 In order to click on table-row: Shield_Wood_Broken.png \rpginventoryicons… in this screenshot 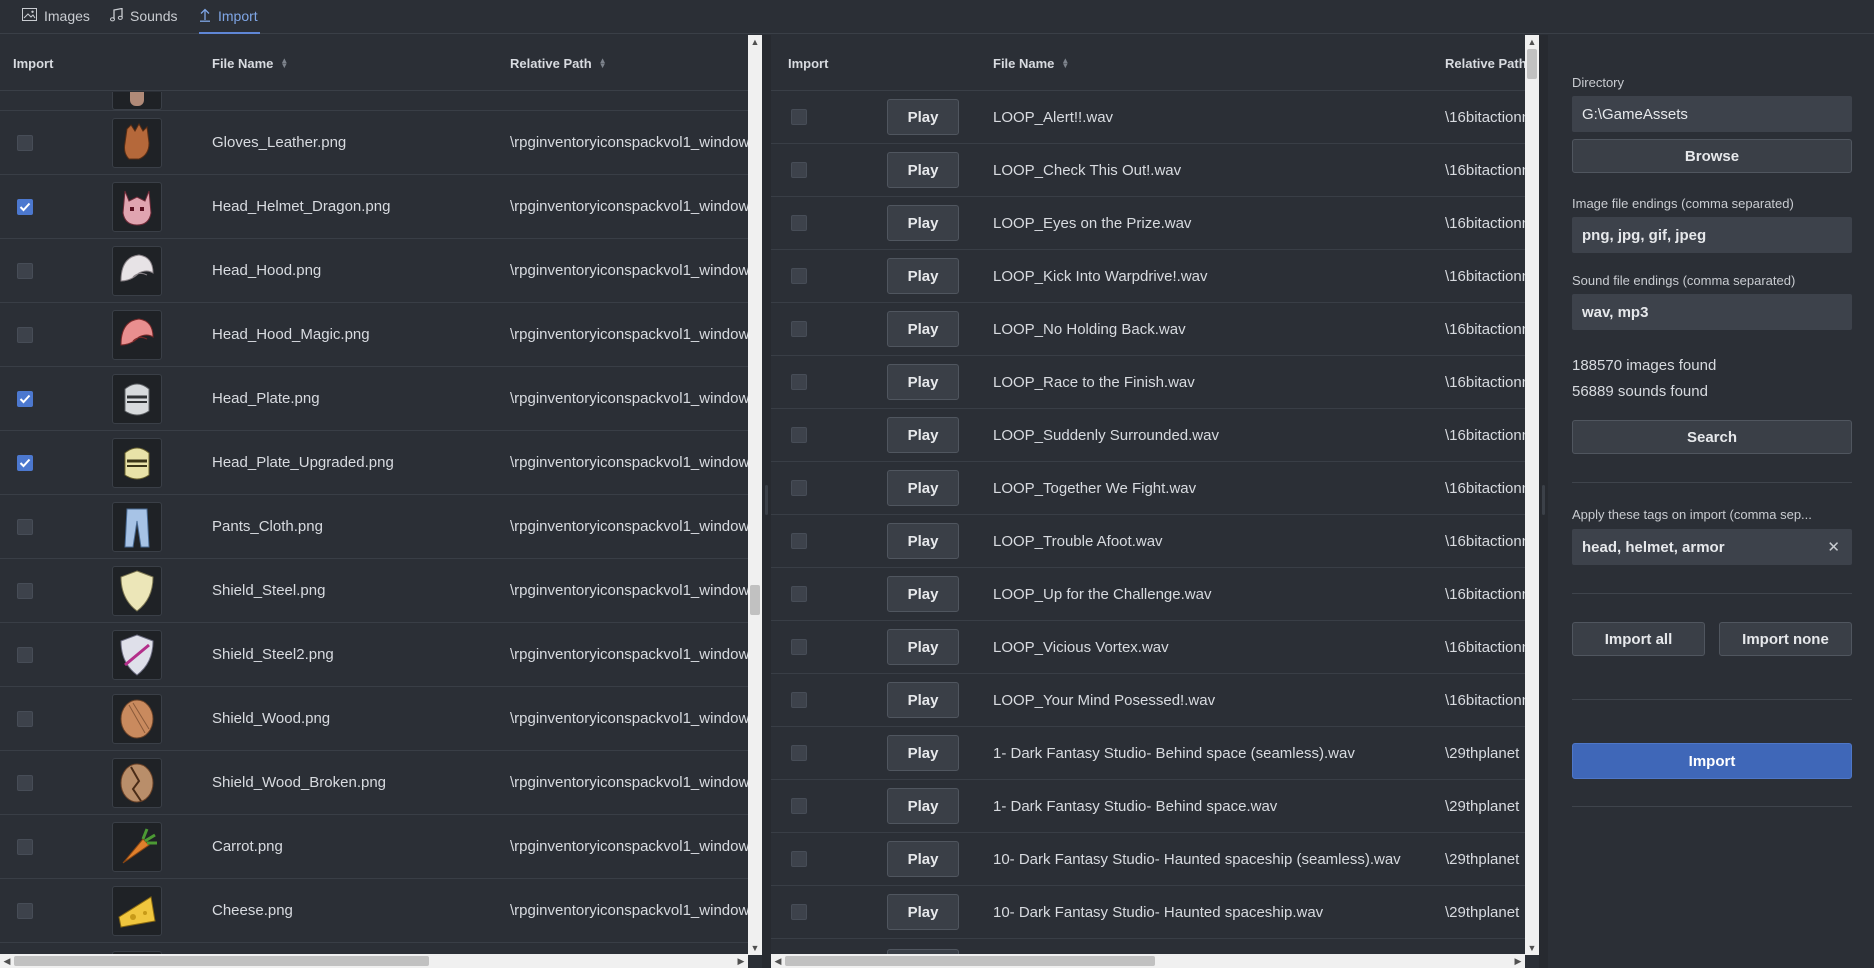, I will do `click(381, 783)`.